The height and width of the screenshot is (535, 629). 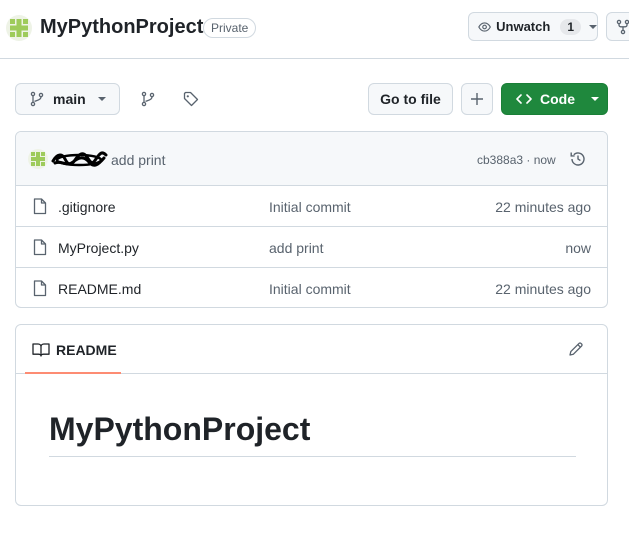 I want to click on unwatch-button: Unwatch 1, so click(x=533, y=26).